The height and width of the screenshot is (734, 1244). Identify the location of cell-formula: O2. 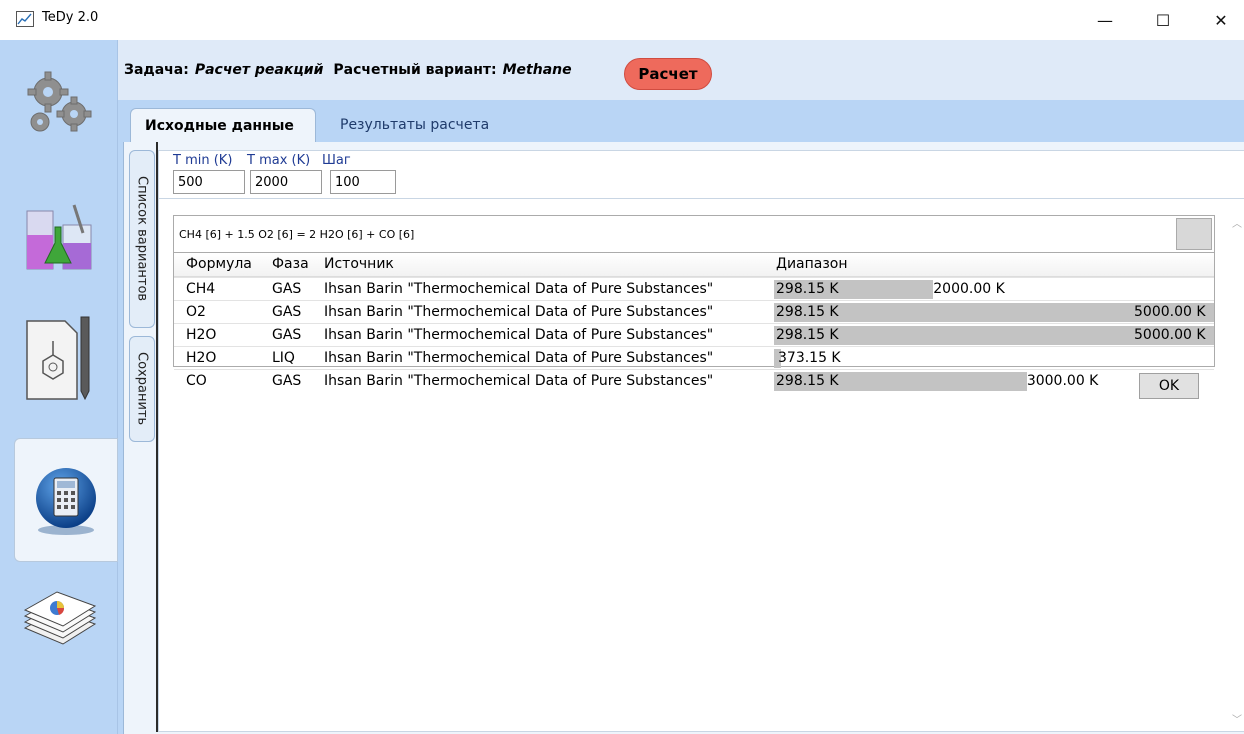
(196, 312).